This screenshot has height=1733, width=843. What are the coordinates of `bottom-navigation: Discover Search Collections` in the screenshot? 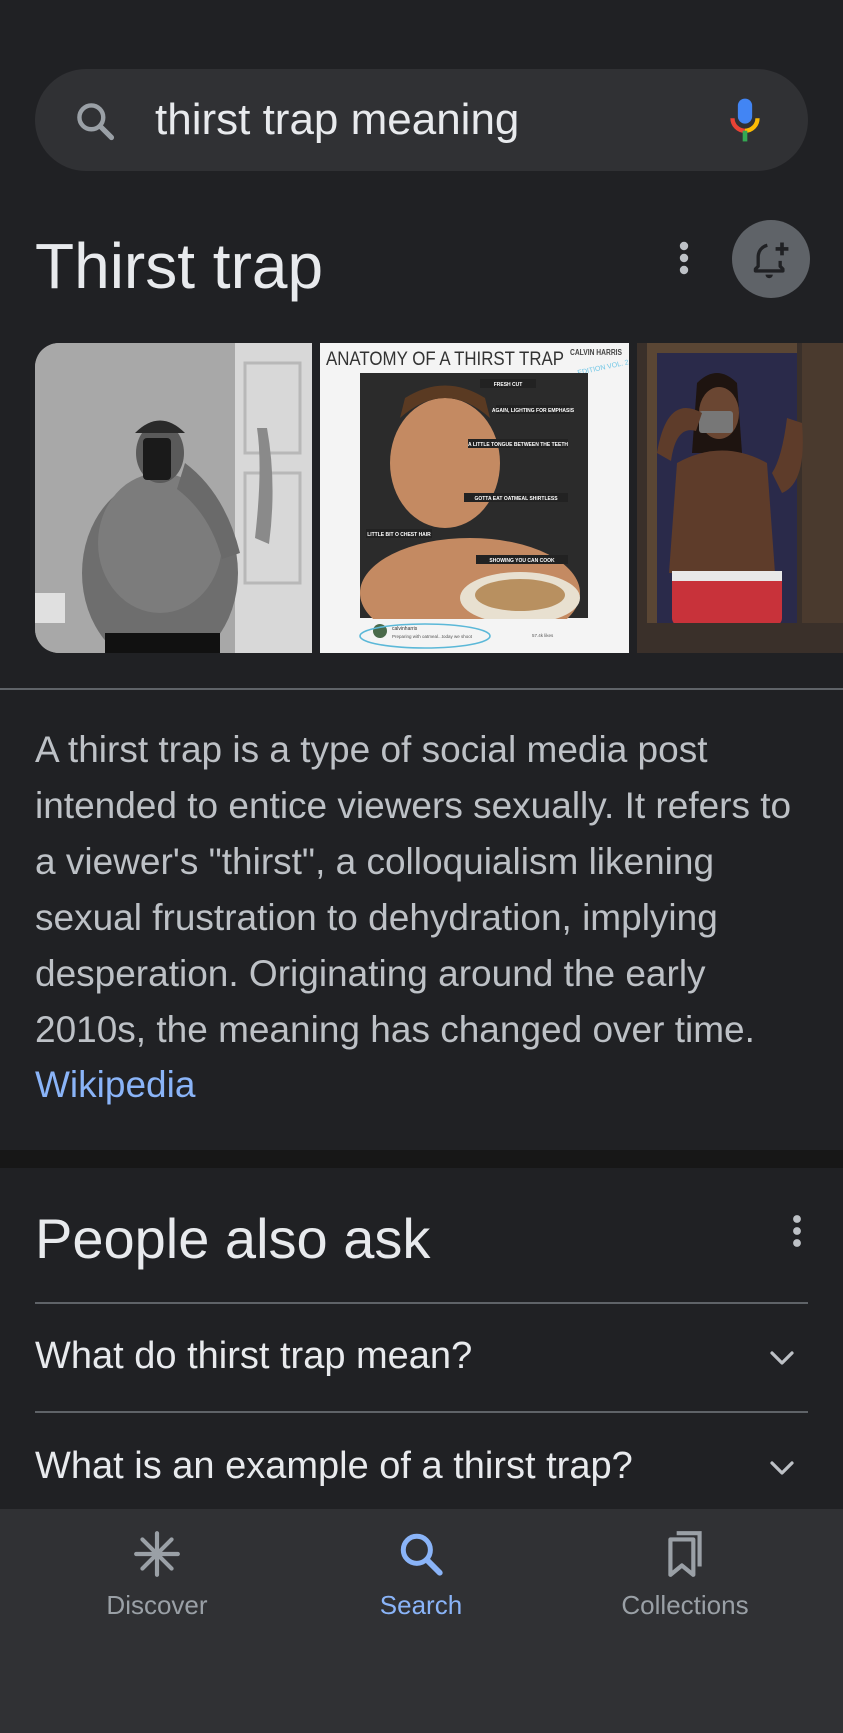 It's located at (421, 1621).